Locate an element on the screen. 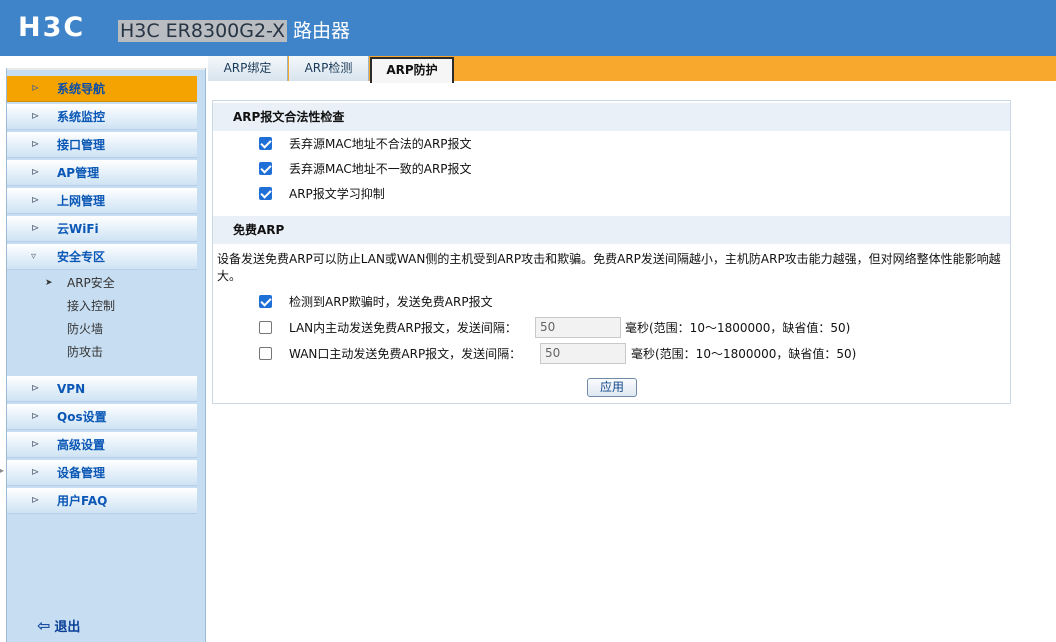  arrow-down-icon: ▿ is located at coordinates (34, 256).